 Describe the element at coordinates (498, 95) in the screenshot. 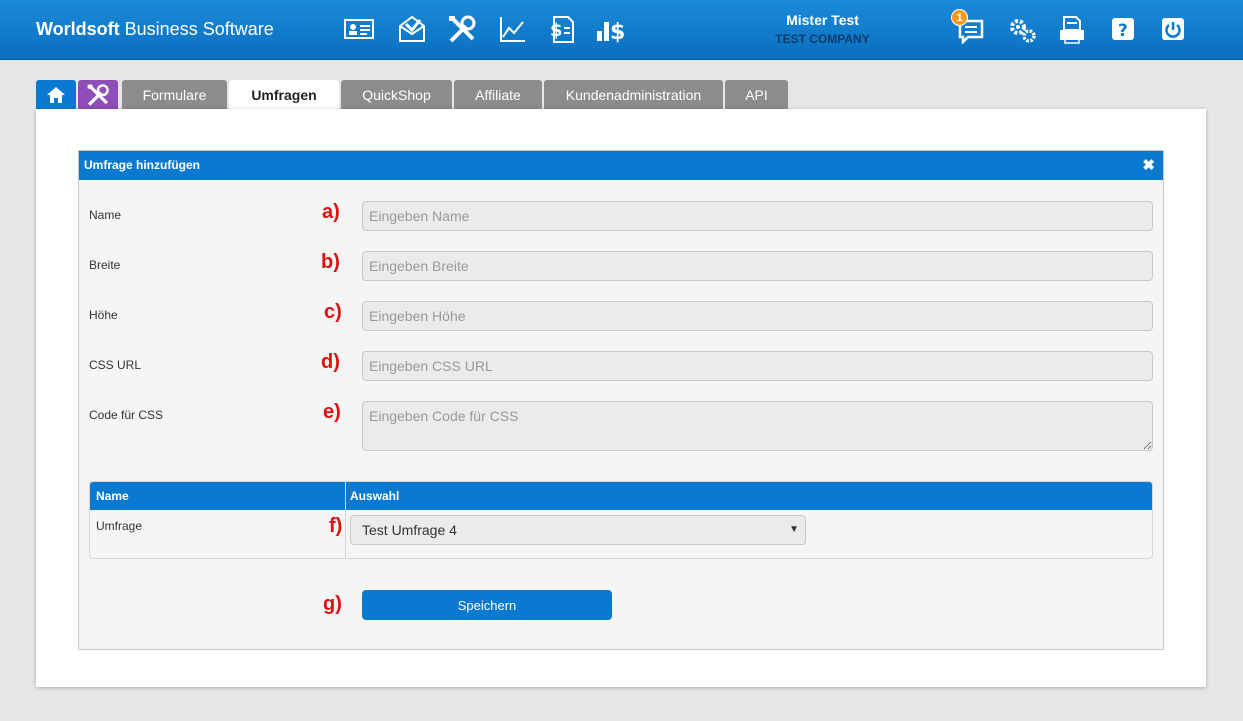

I see `tab-affiliate: Affiliate` at that location.